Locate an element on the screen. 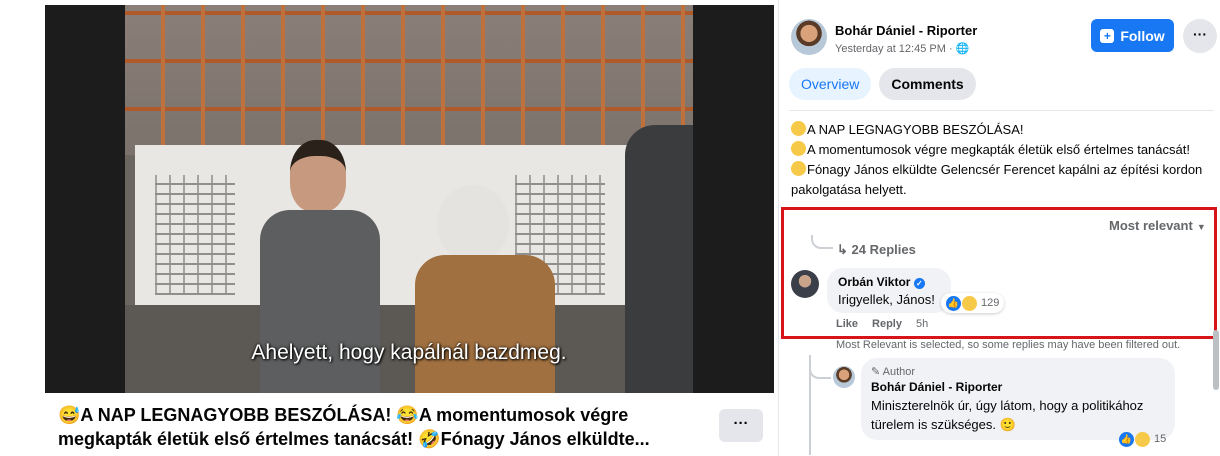 The image size is (1220, 456). author-badge: ✎ Author is located at coordinates (893, 372).